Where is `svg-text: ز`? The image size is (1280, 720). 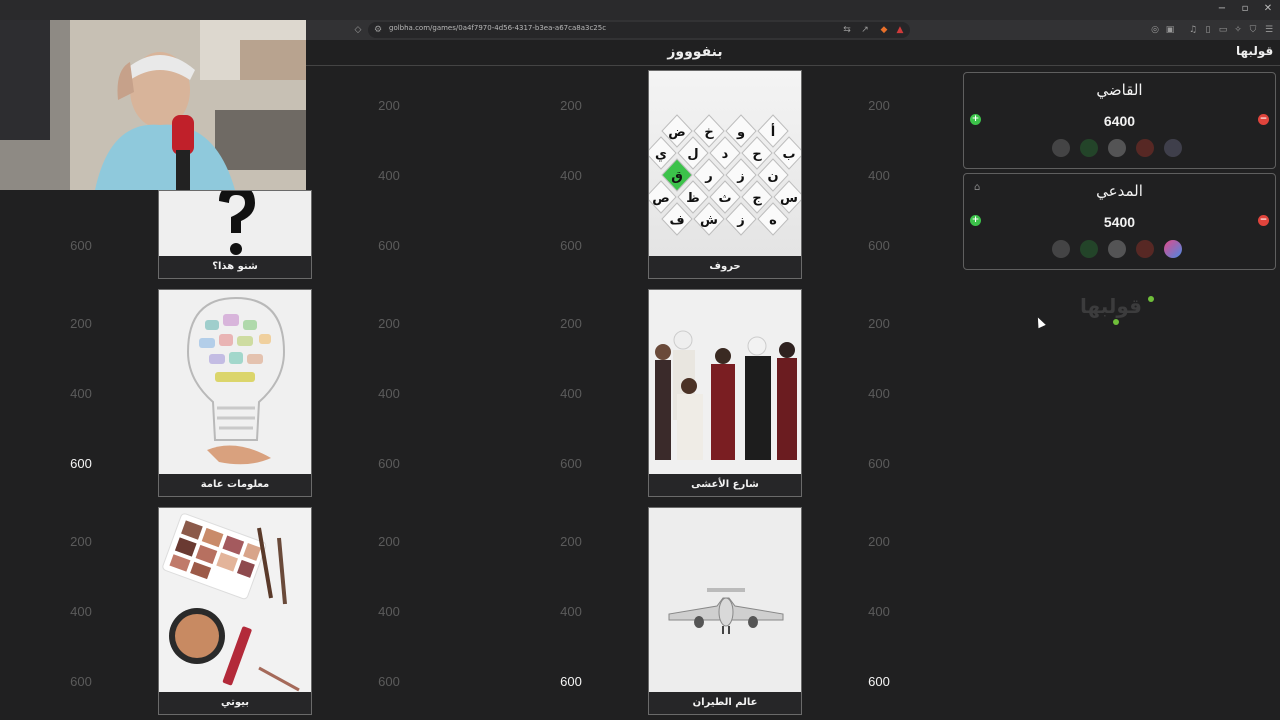 svg-text: ز is located at coordinates (740, 220).